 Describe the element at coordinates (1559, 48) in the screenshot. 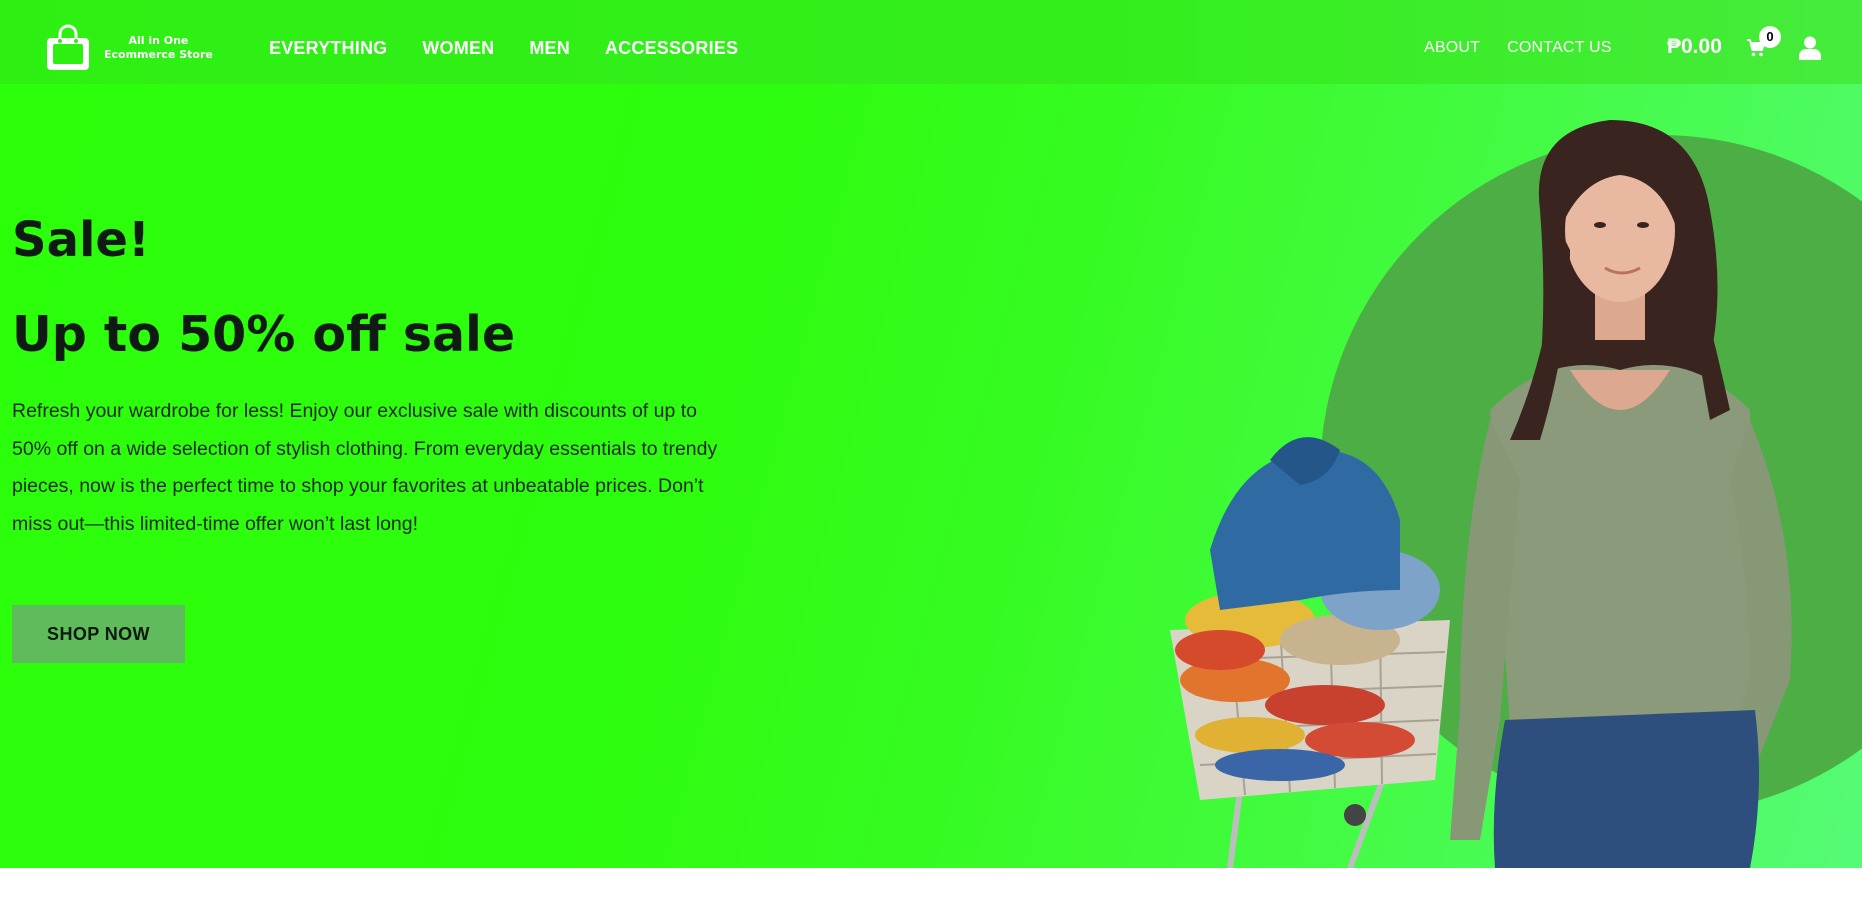

I see `nav-contact-us: CONTACT US` at that location.